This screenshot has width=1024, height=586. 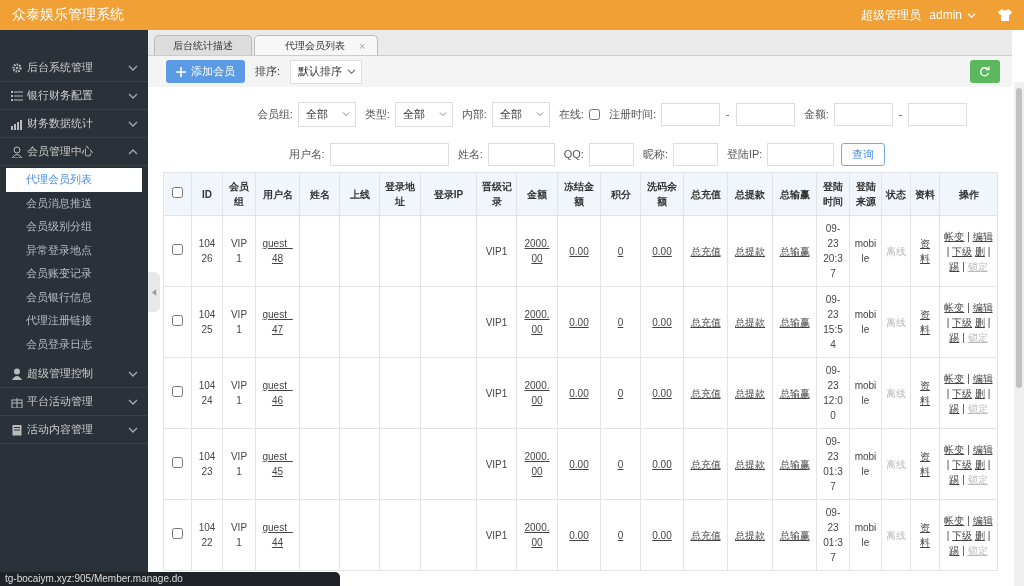 I want to click on table-cell: 10426, so click(x=207, y=251).